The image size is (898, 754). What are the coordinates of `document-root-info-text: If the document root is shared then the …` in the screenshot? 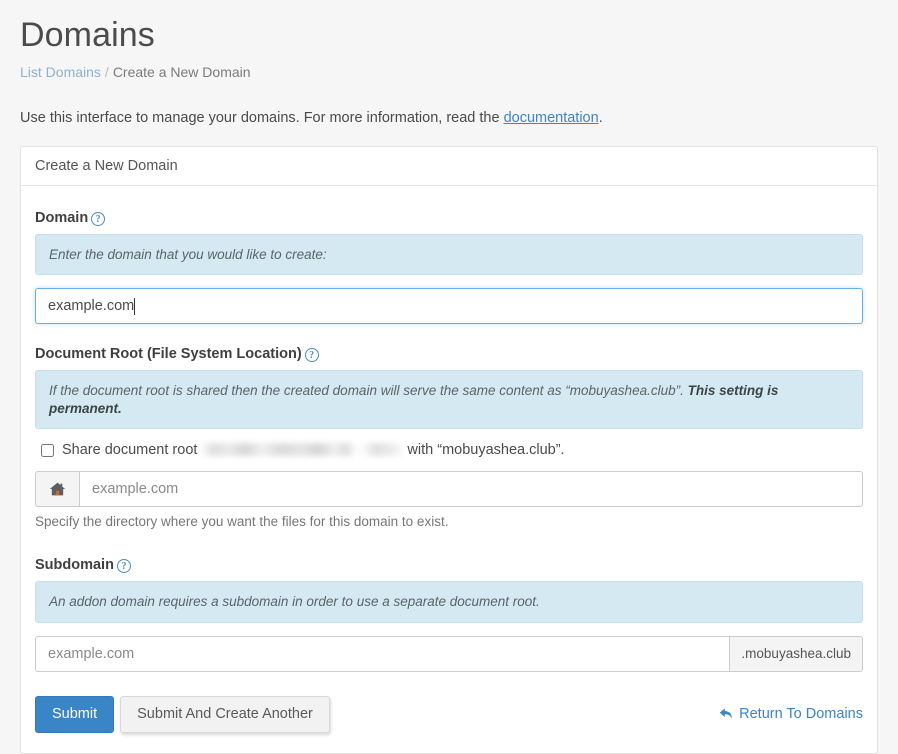 It's located at (368, 390).